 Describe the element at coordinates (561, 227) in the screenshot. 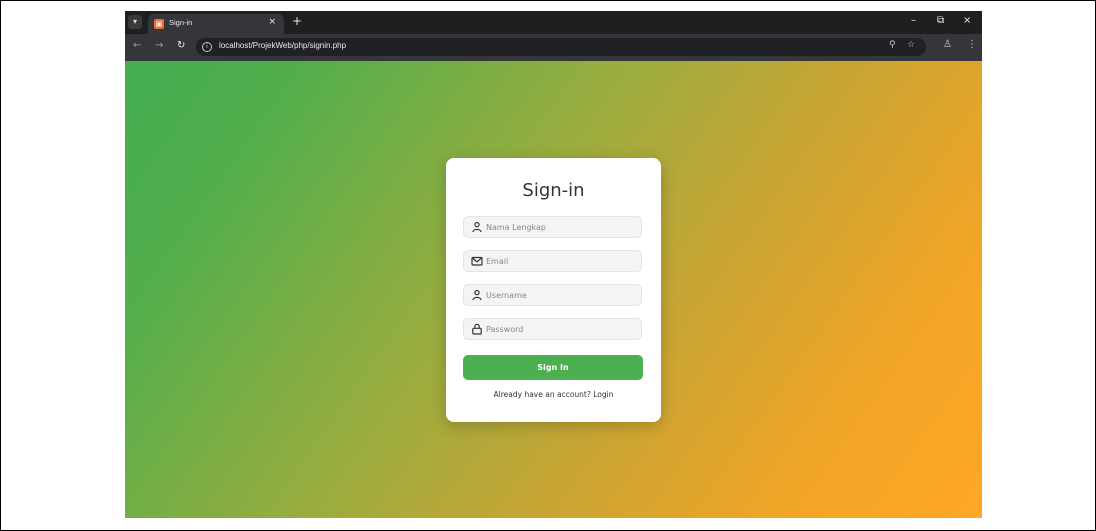

I see `full-name-input` at that location.